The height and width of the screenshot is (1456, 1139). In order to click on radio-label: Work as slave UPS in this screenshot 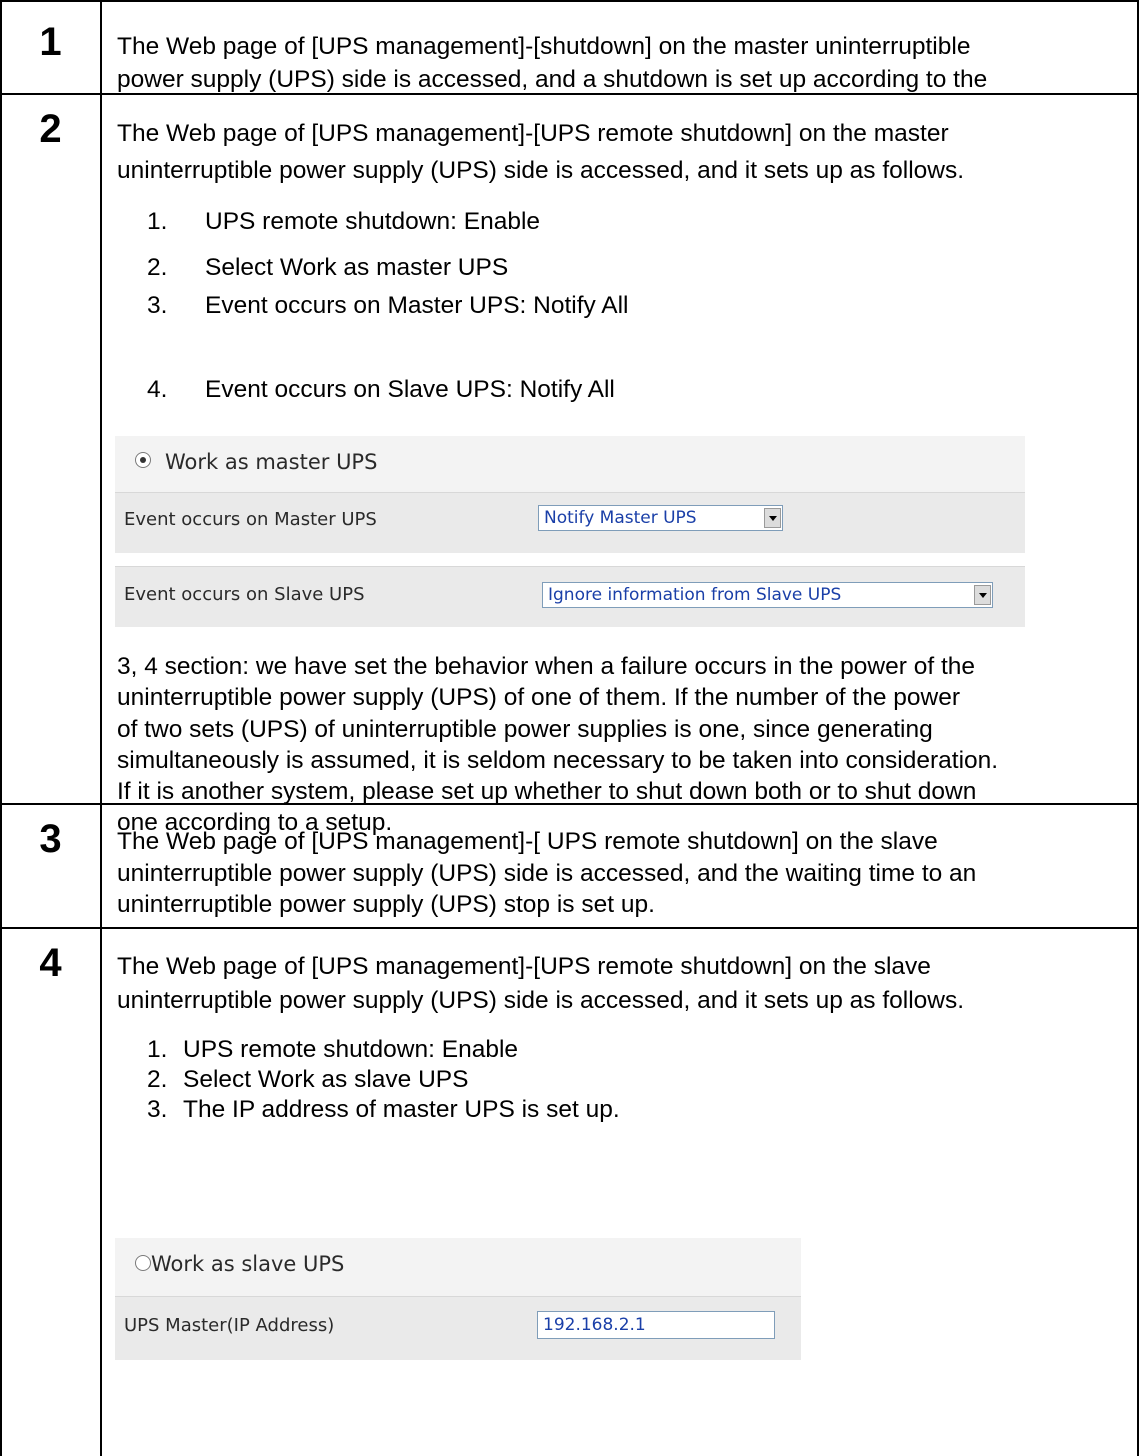, I will do `click(248, 1264)`.